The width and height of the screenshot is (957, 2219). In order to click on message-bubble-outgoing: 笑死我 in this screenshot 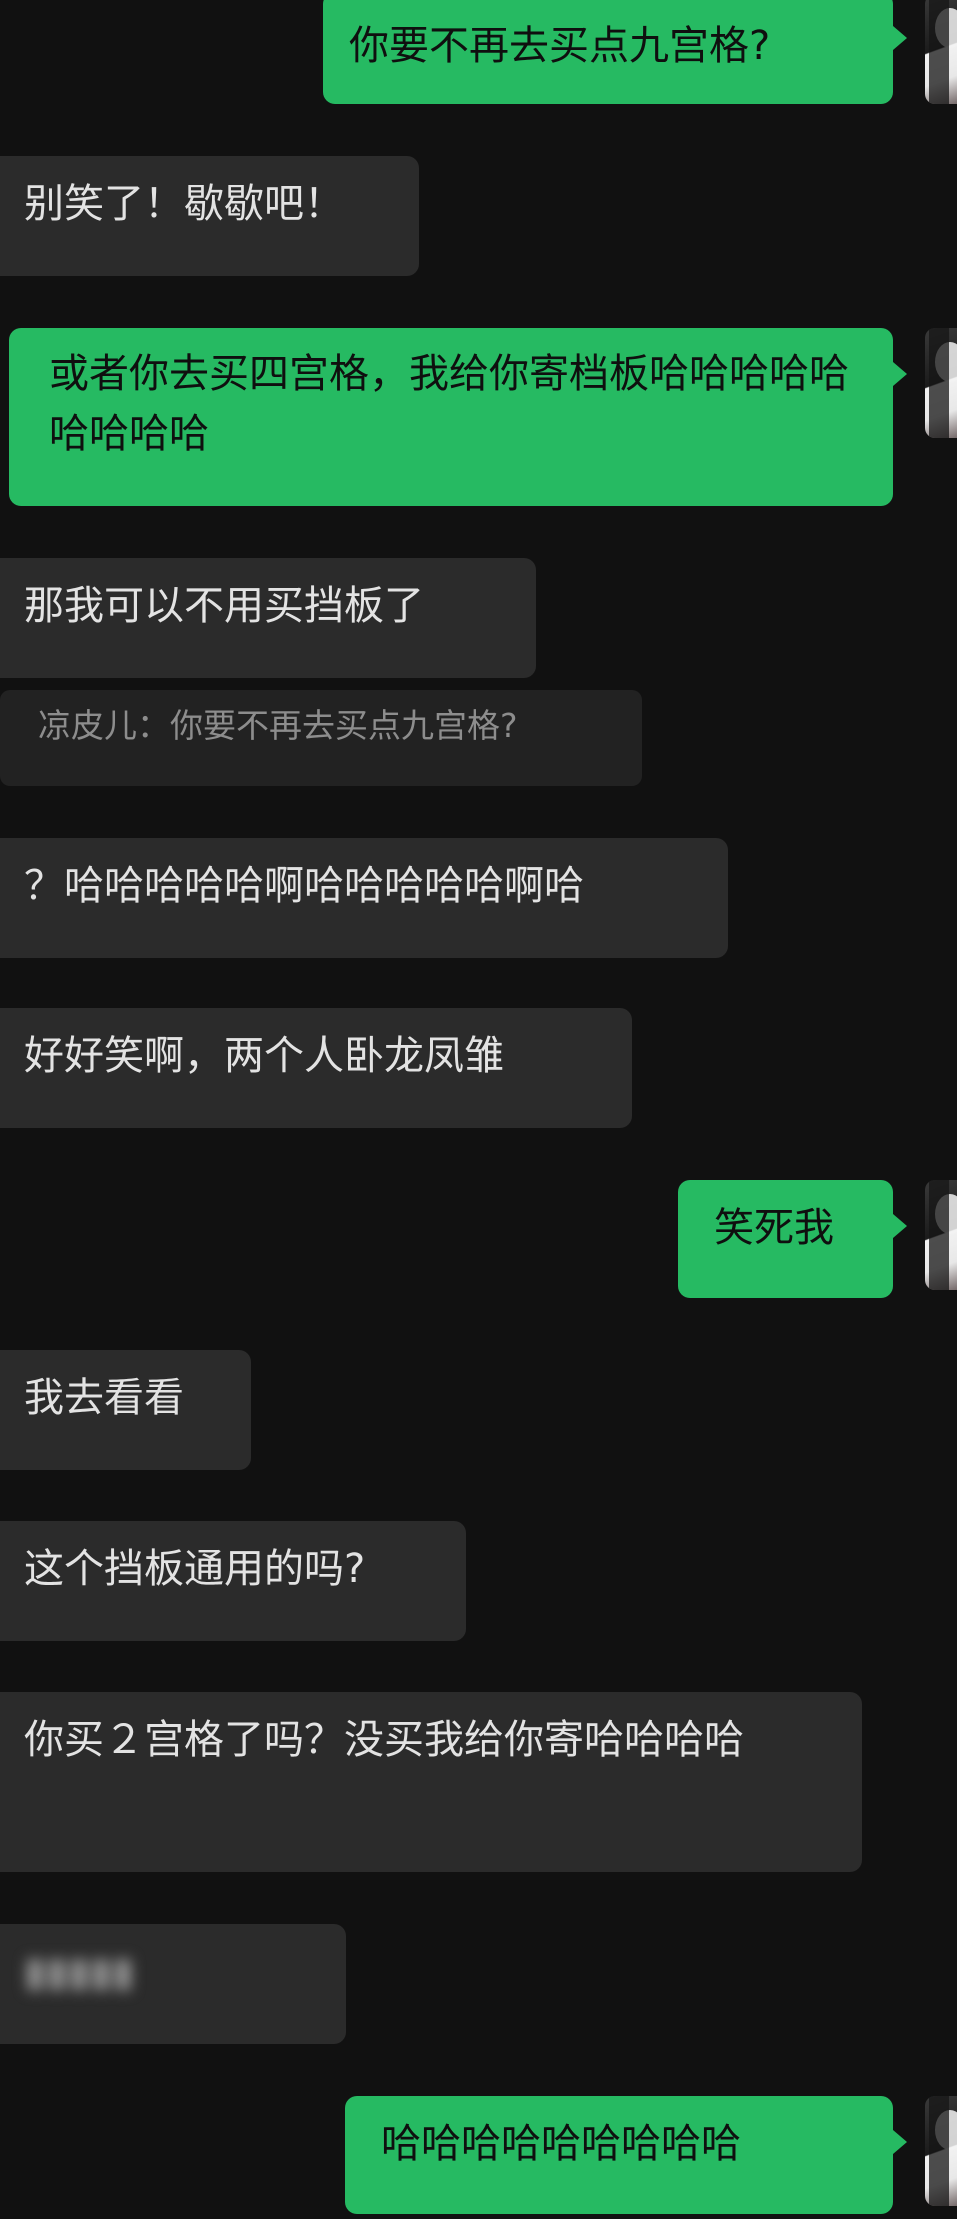, I will do `click(792, 1239)`.